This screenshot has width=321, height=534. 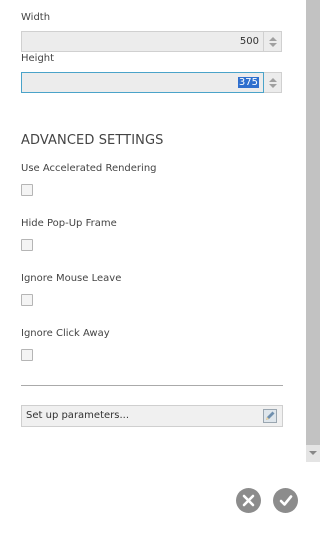 I want to click on scroll-down-arrow-icon, so click(x=313, y=453).